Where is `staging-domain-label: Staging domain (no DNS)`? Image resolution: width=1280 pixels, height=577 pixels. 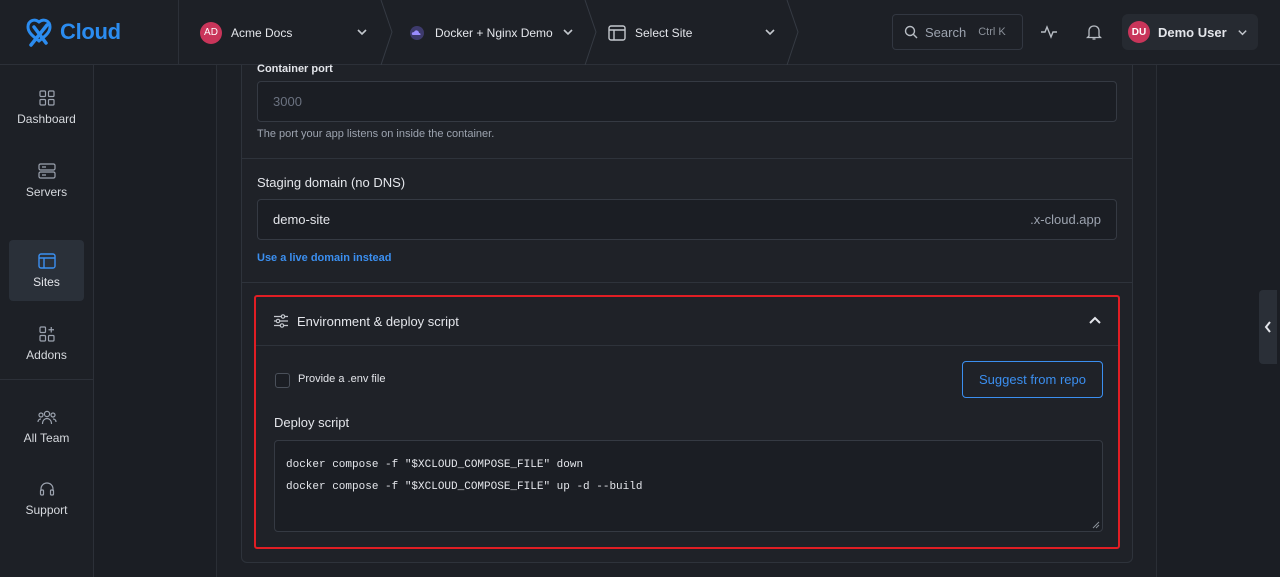
staging-domain-label: Staging domain (no DNS) is located at coordinates (331, 182).